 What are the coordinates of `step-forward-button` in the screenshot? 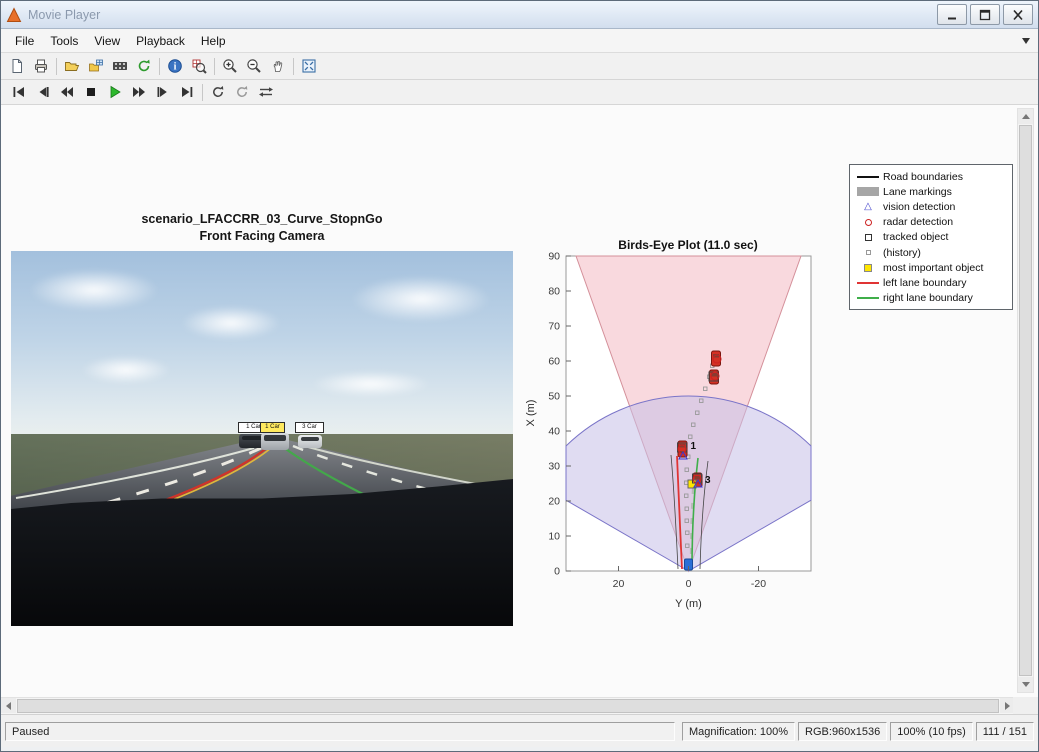 It's located at (163, 92).